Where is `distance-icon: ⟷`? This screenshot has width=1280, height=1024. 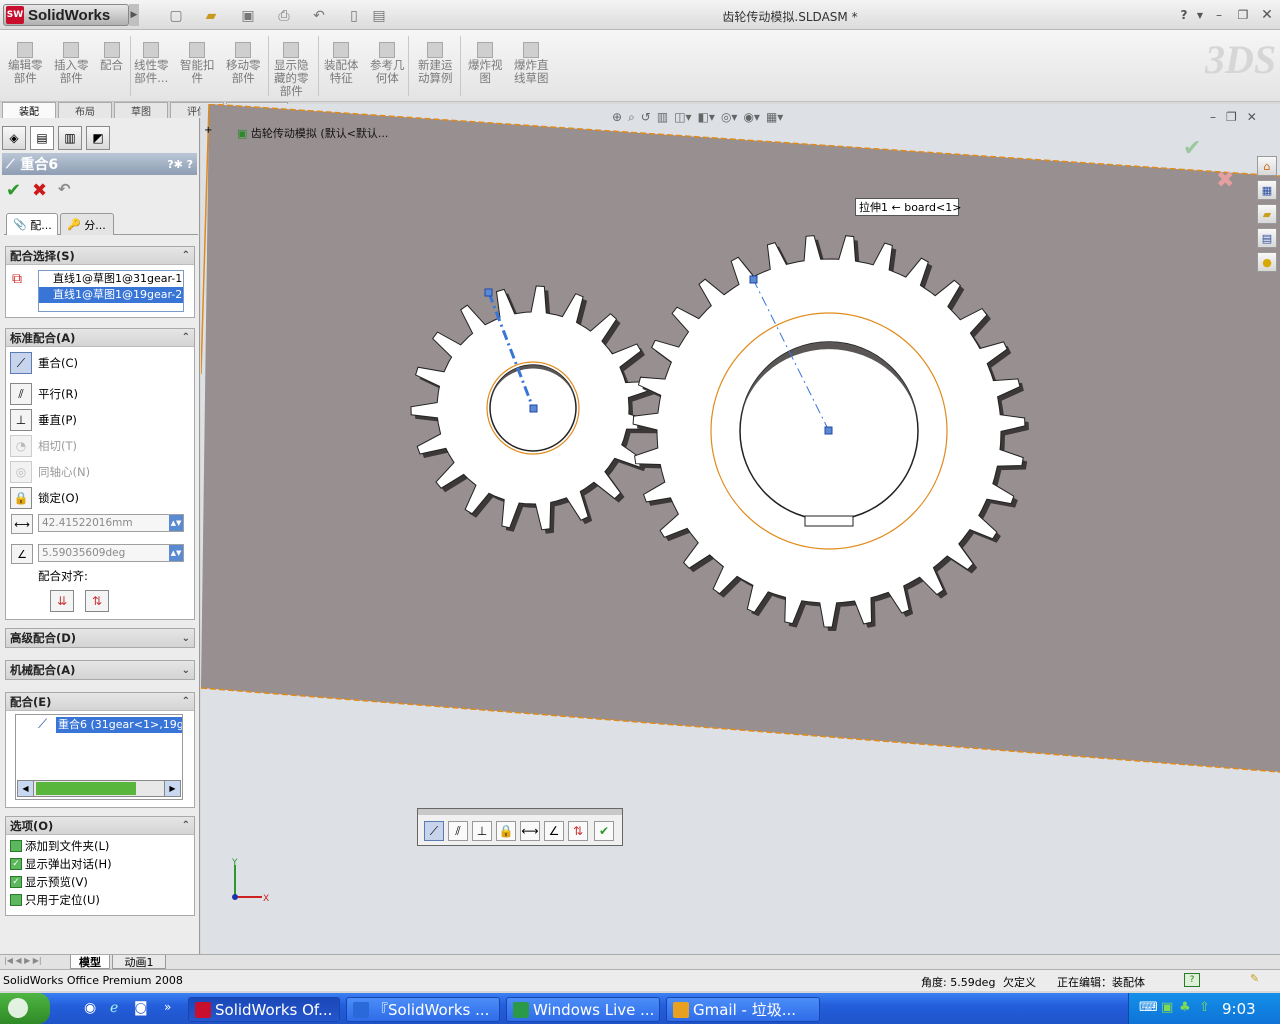 distance-icon: ⟷ is located at coordinates (530, 831).